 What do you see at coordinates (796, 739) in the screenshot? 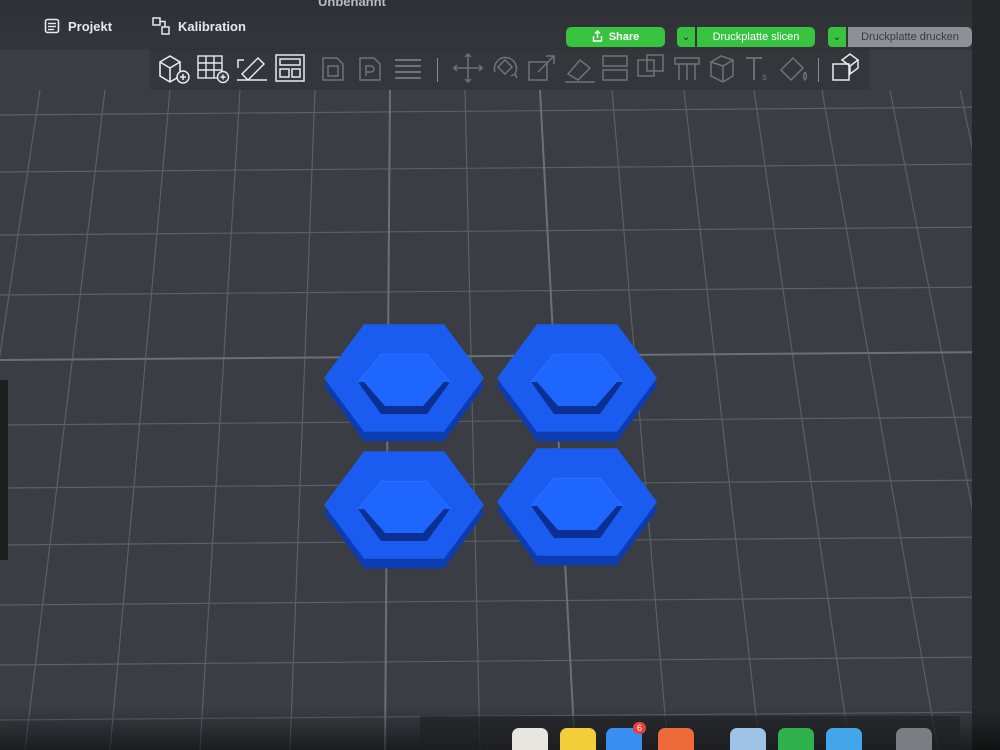
I see `dock-numbers-icon` at bounding box center [796, 739].